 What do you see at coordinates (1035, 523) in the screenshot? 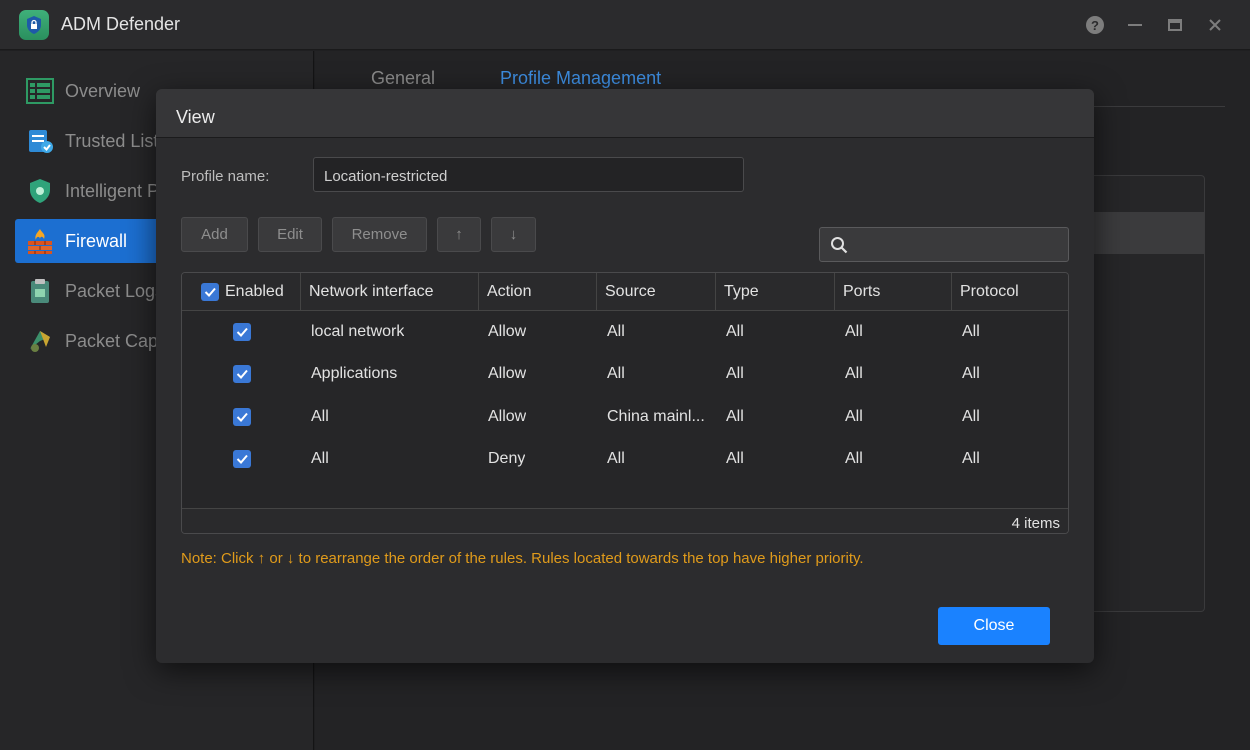
I see `item-count: 4 items` at bounding box center [1035, 523].